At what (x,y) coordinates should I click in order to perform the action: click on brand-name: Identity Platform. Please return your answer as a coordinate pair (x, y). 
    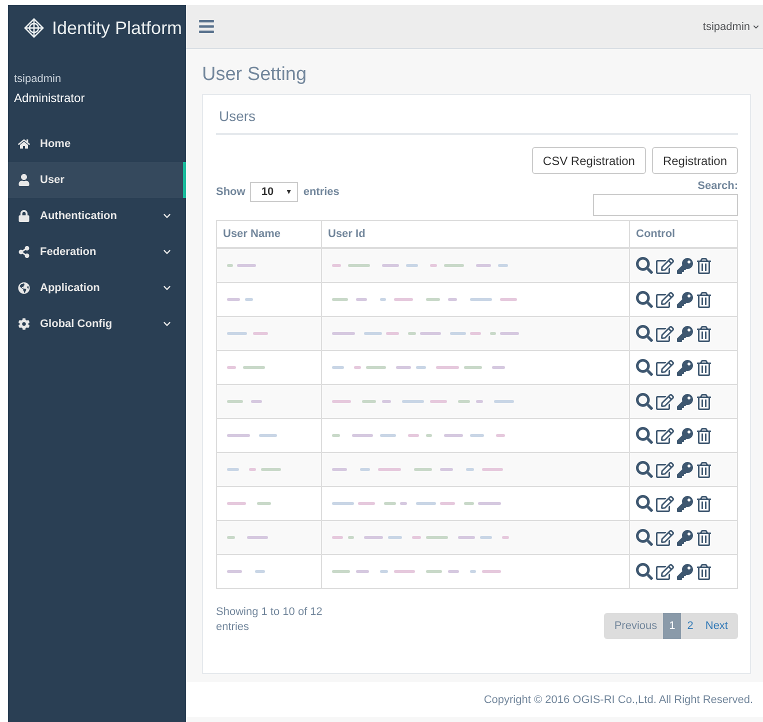
    Looking at the image, I should click on (117, 28).